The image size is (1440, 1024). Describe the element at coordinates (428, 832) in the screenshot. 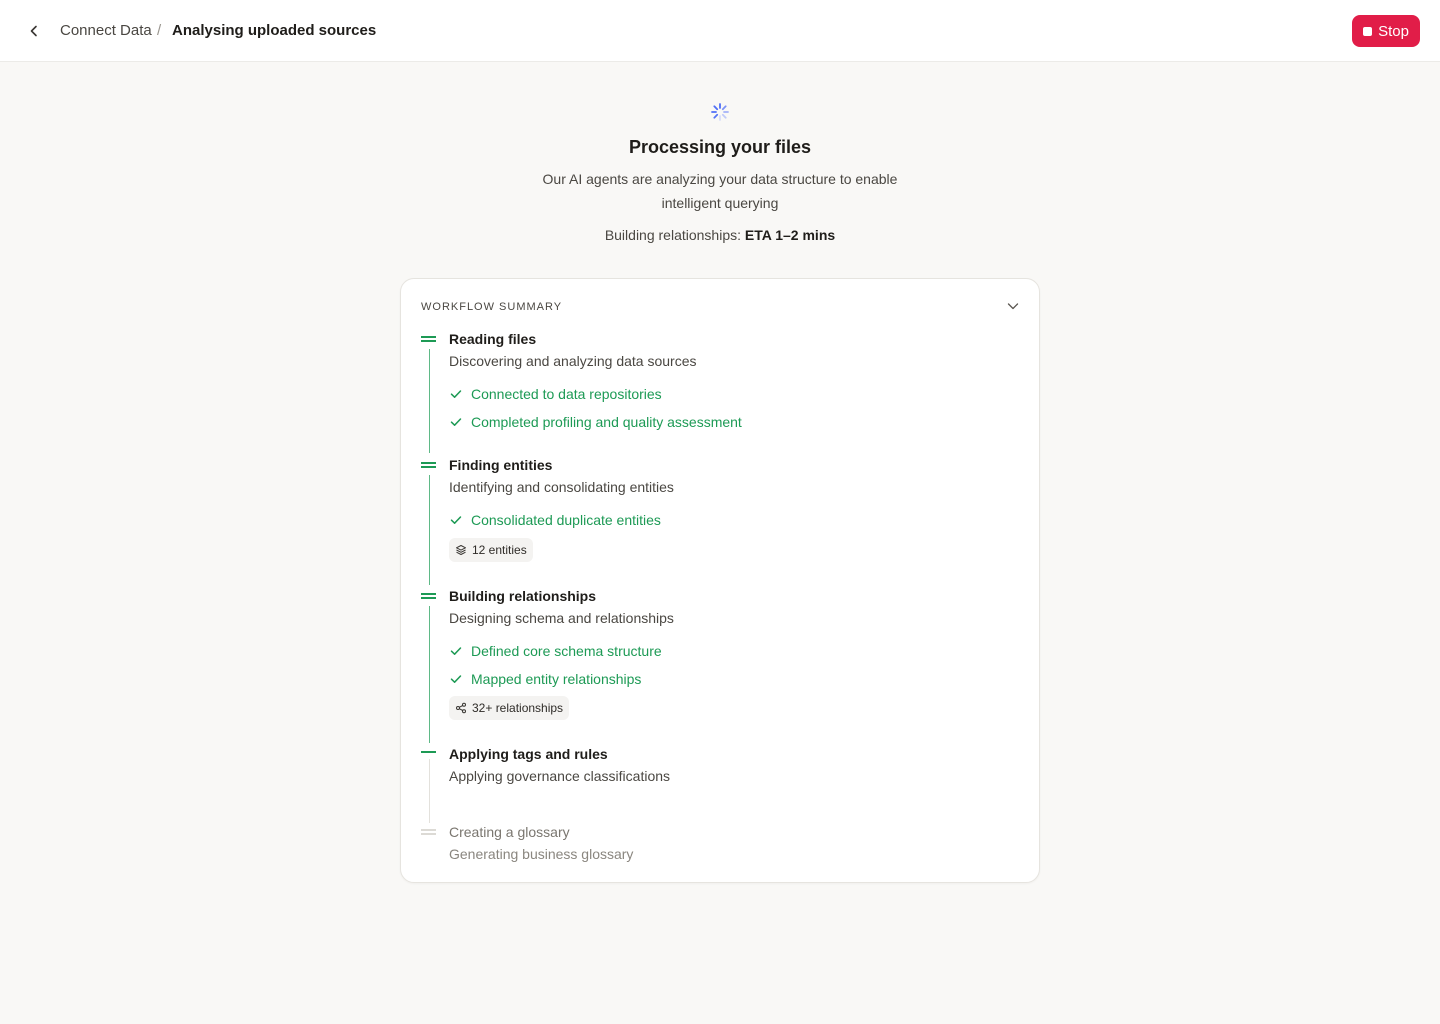

I see `step-pending-marker` at that location.